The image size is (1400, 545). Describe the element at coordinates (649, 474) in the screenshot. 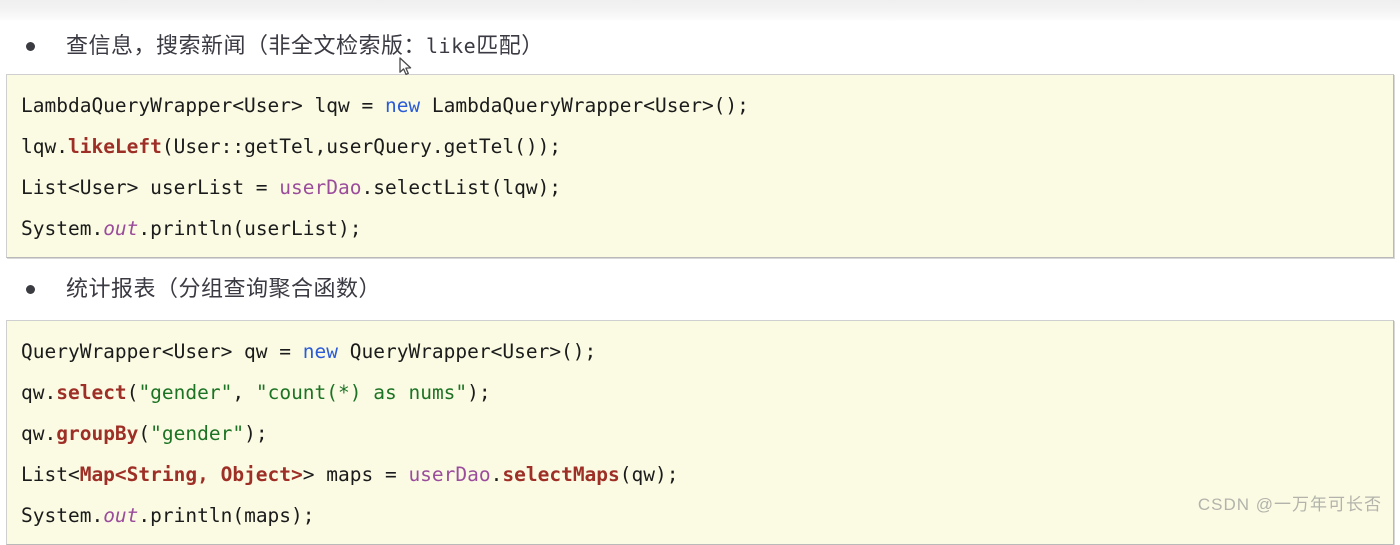

I see `code-token-plain: (qw);` at that location.